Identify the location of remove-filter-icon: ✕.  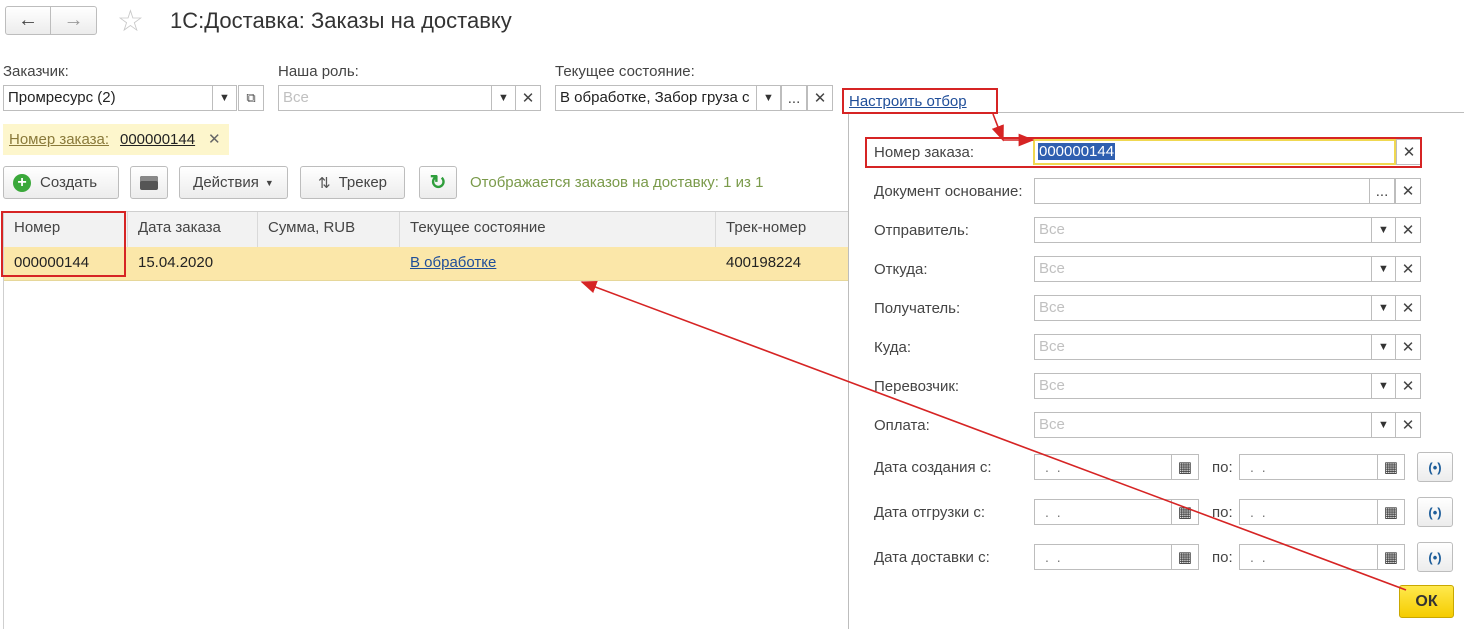
(214, 139).